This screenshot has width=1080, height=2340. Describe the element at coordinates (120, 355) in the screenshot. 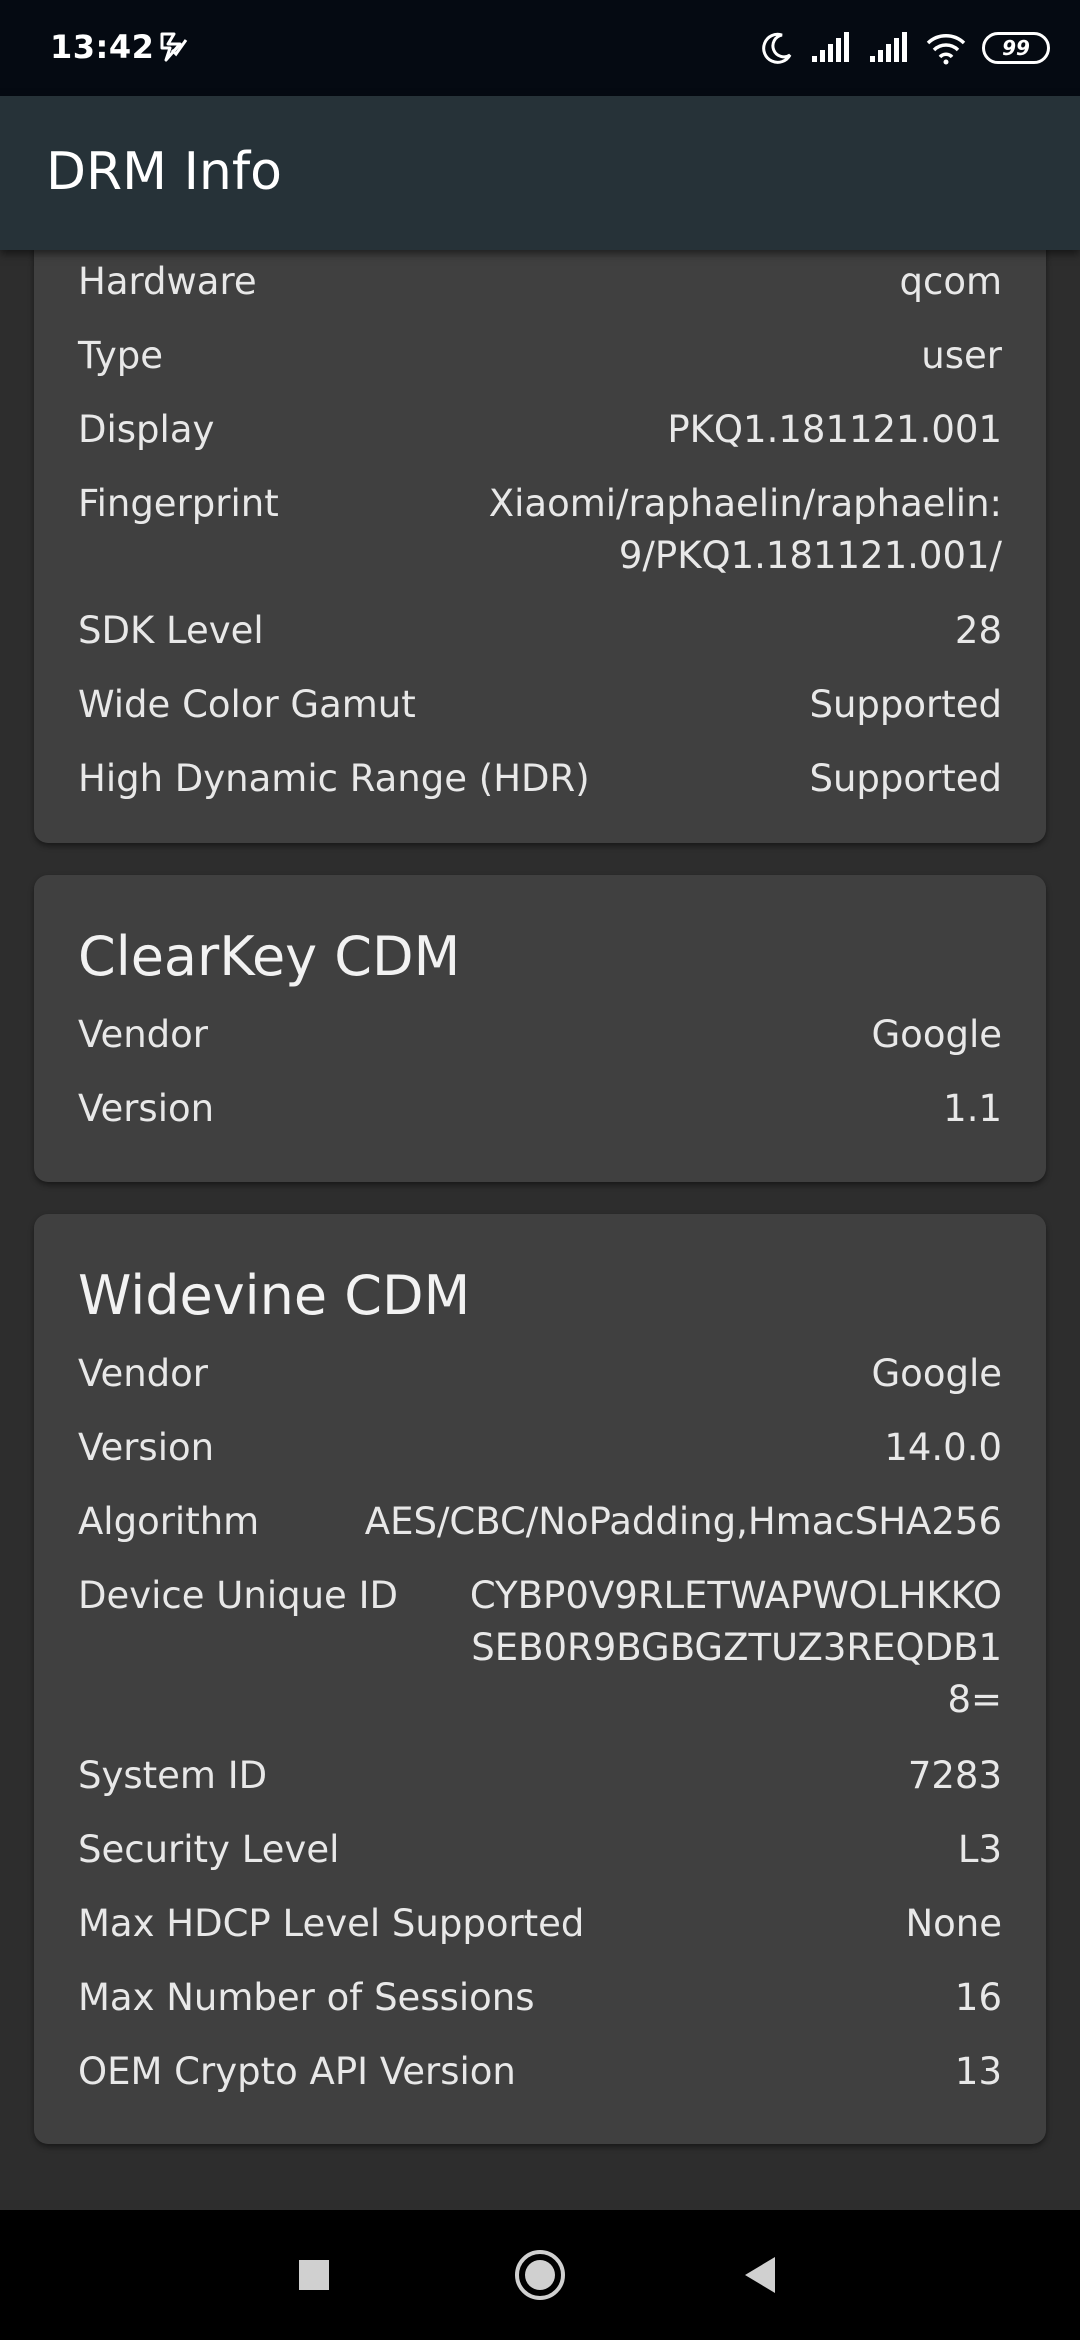

I see `row-label: Type` at that location.